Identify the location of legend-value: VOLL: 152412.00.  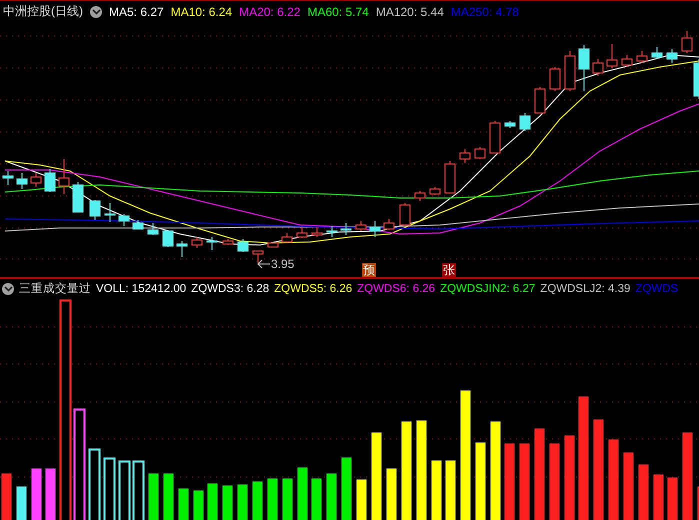
(141, 288).